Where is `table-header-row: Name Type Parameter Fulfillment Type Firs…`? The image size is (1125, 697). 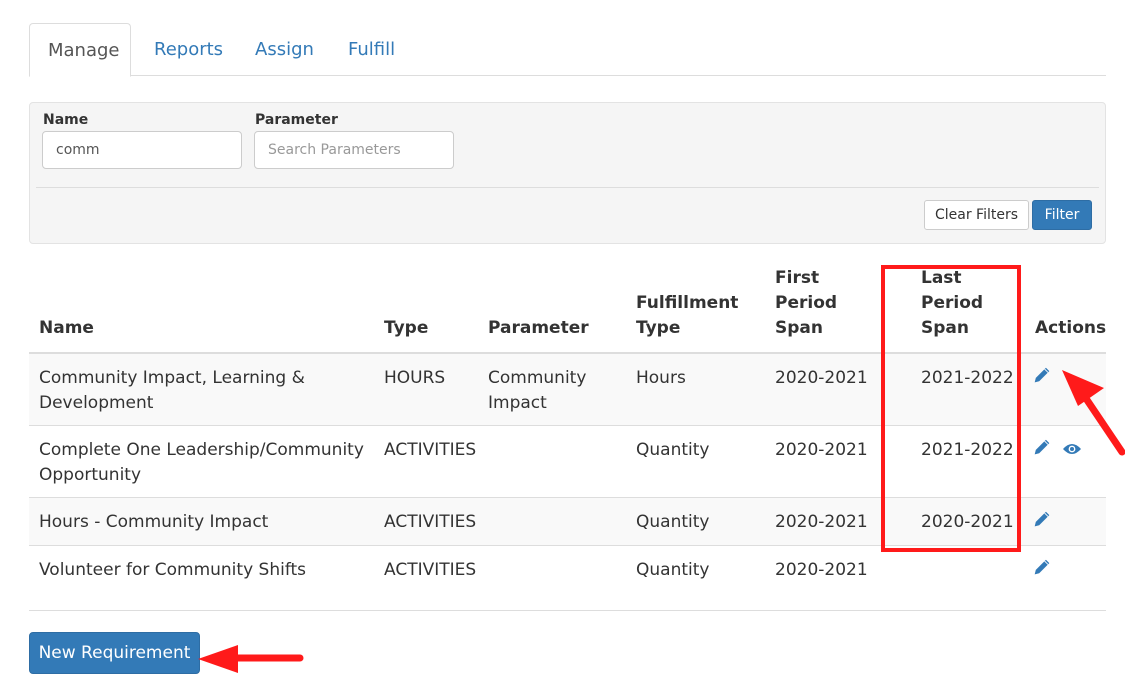
table-header-row: Name Type Parameter Fulfillment Type Firs… is located at coordinates (567, 310).